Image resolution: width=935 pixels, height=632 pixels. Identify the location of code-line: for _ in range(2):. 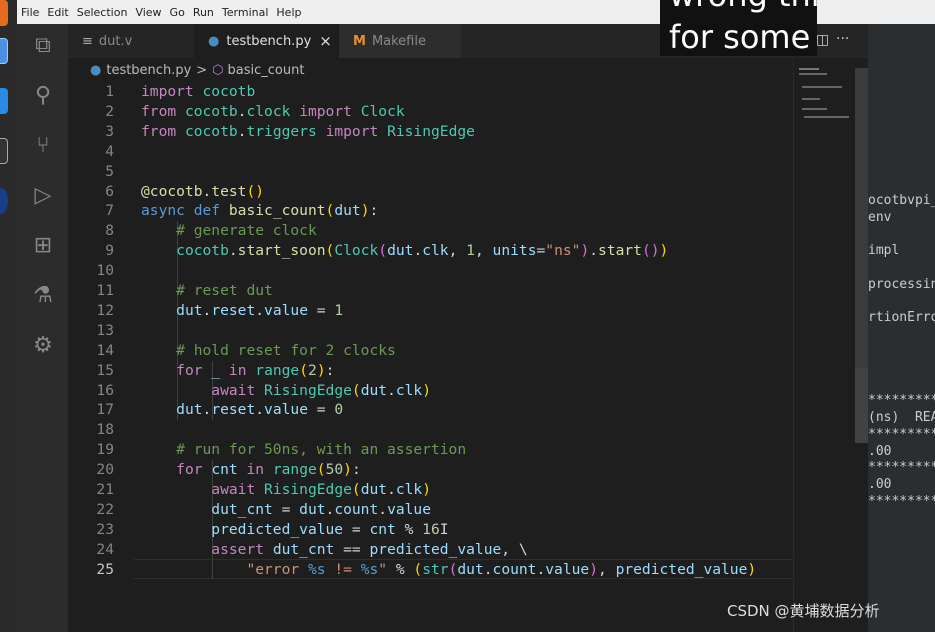
(237, 371).